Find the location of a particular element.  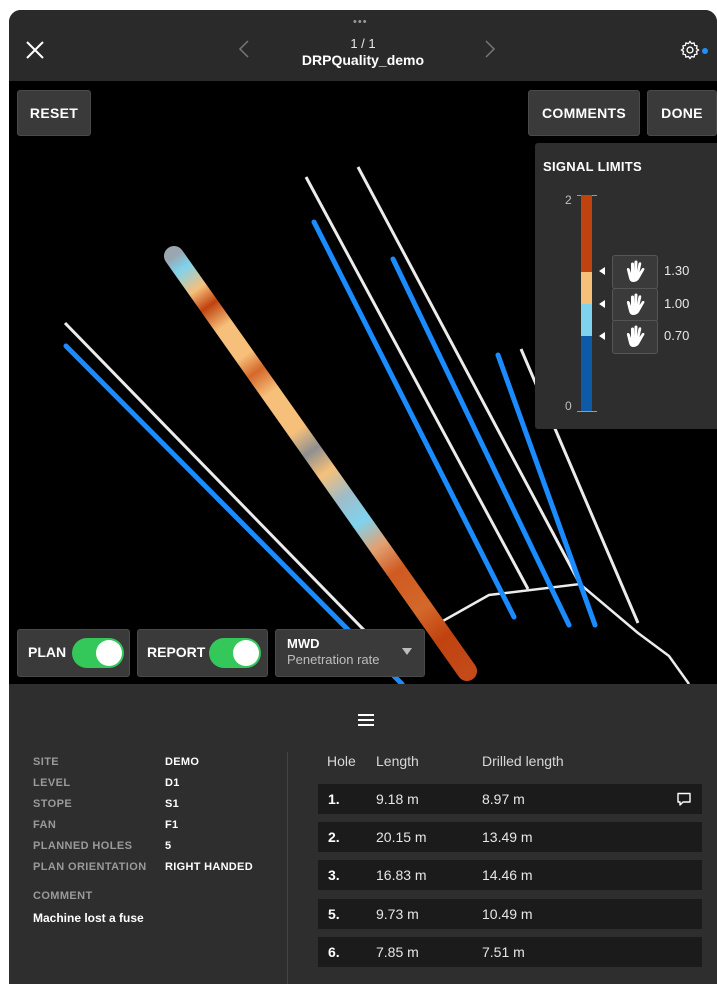

threshold-handle-low is located at coordinates (635, 337).